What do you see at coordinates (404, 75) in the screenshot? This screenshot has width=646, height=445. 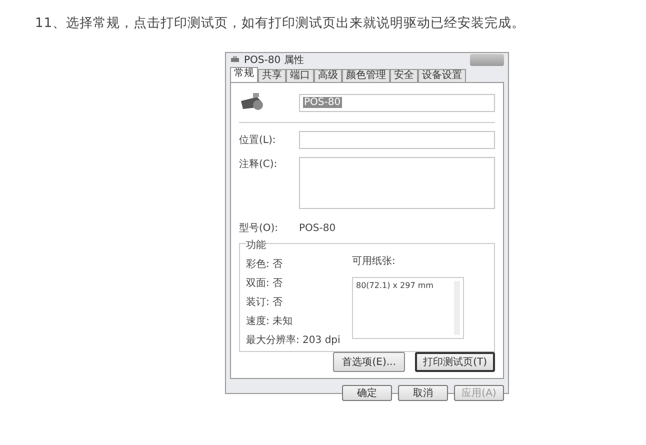 I see `tab: 安全` at bounding box center [404, 75].